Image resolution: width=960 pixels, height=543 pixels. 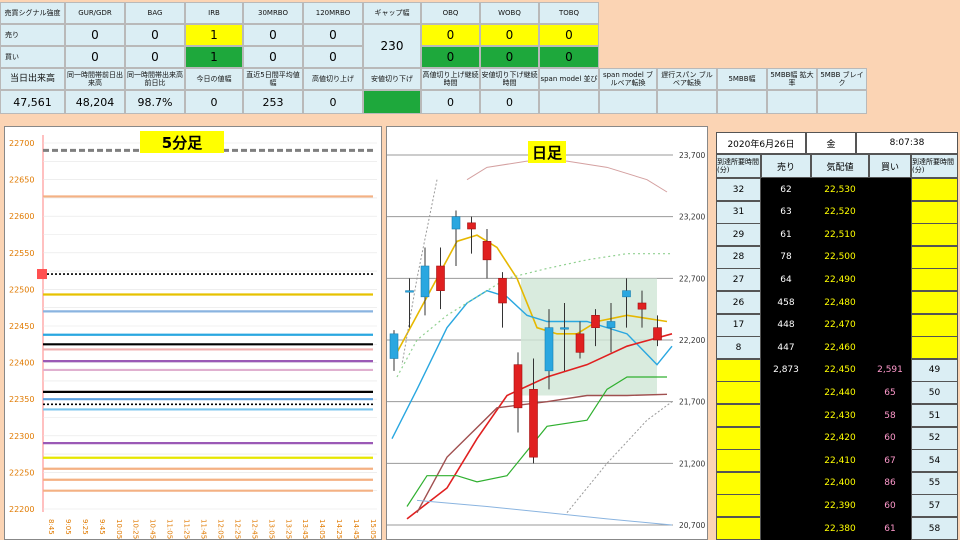 I want to click on chart-5min-xtick: 10:45, so click(x=153, y=529).